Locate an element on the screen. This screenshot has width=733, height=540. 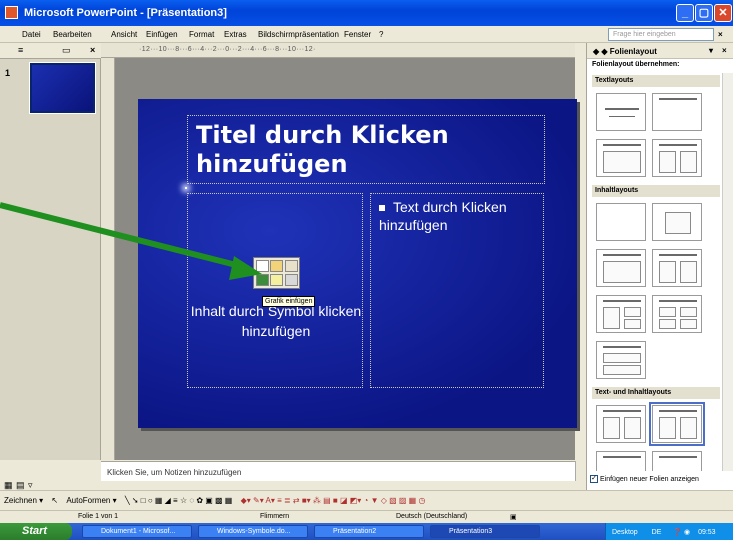
layout-title-slide is located at coordinates (621, 112).